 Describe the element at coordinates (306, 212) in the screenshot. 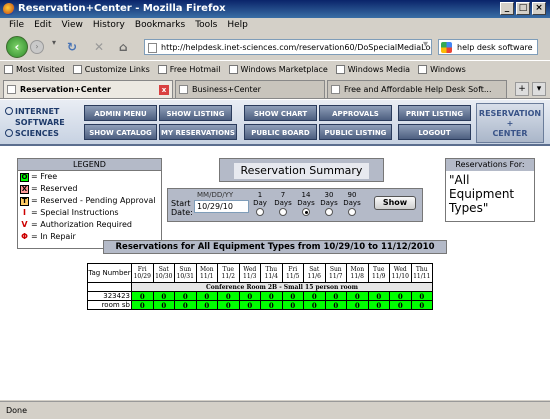

I see `radio-14-days` at that location.